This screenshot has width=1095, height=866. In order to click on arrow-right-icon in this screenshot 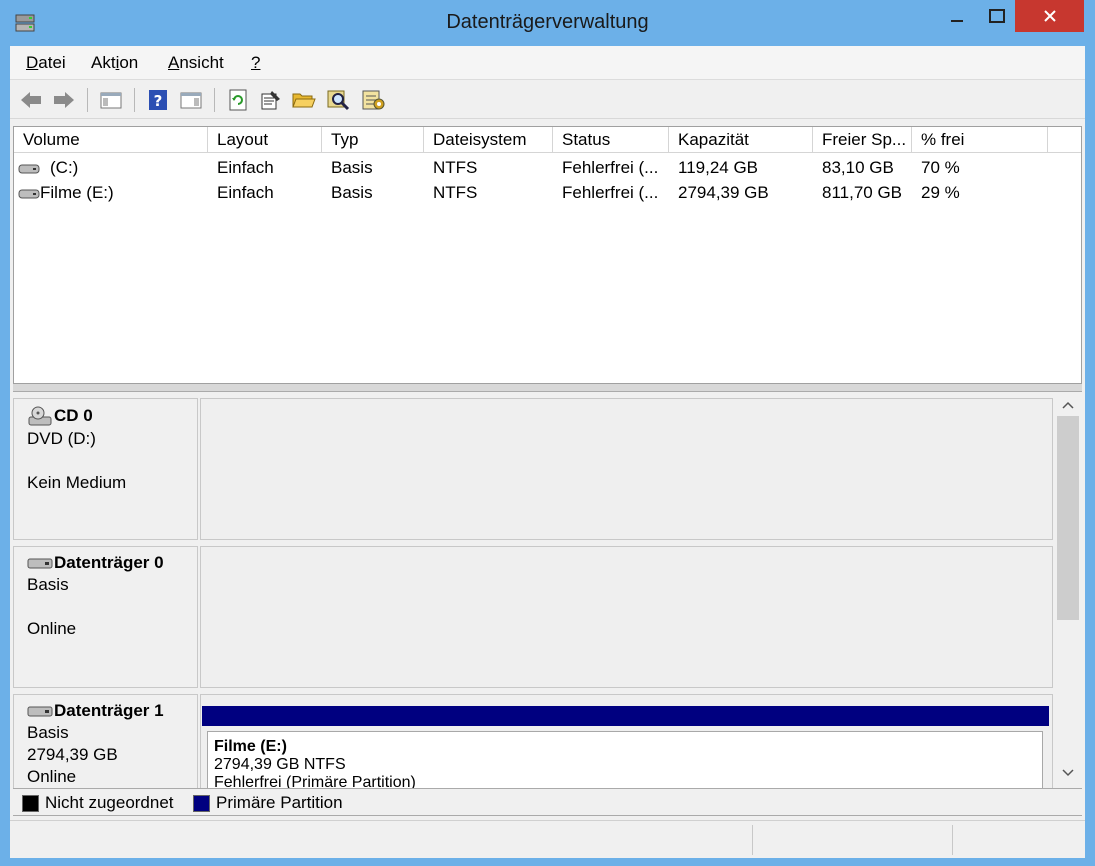, I will do `click(64, 100)`.